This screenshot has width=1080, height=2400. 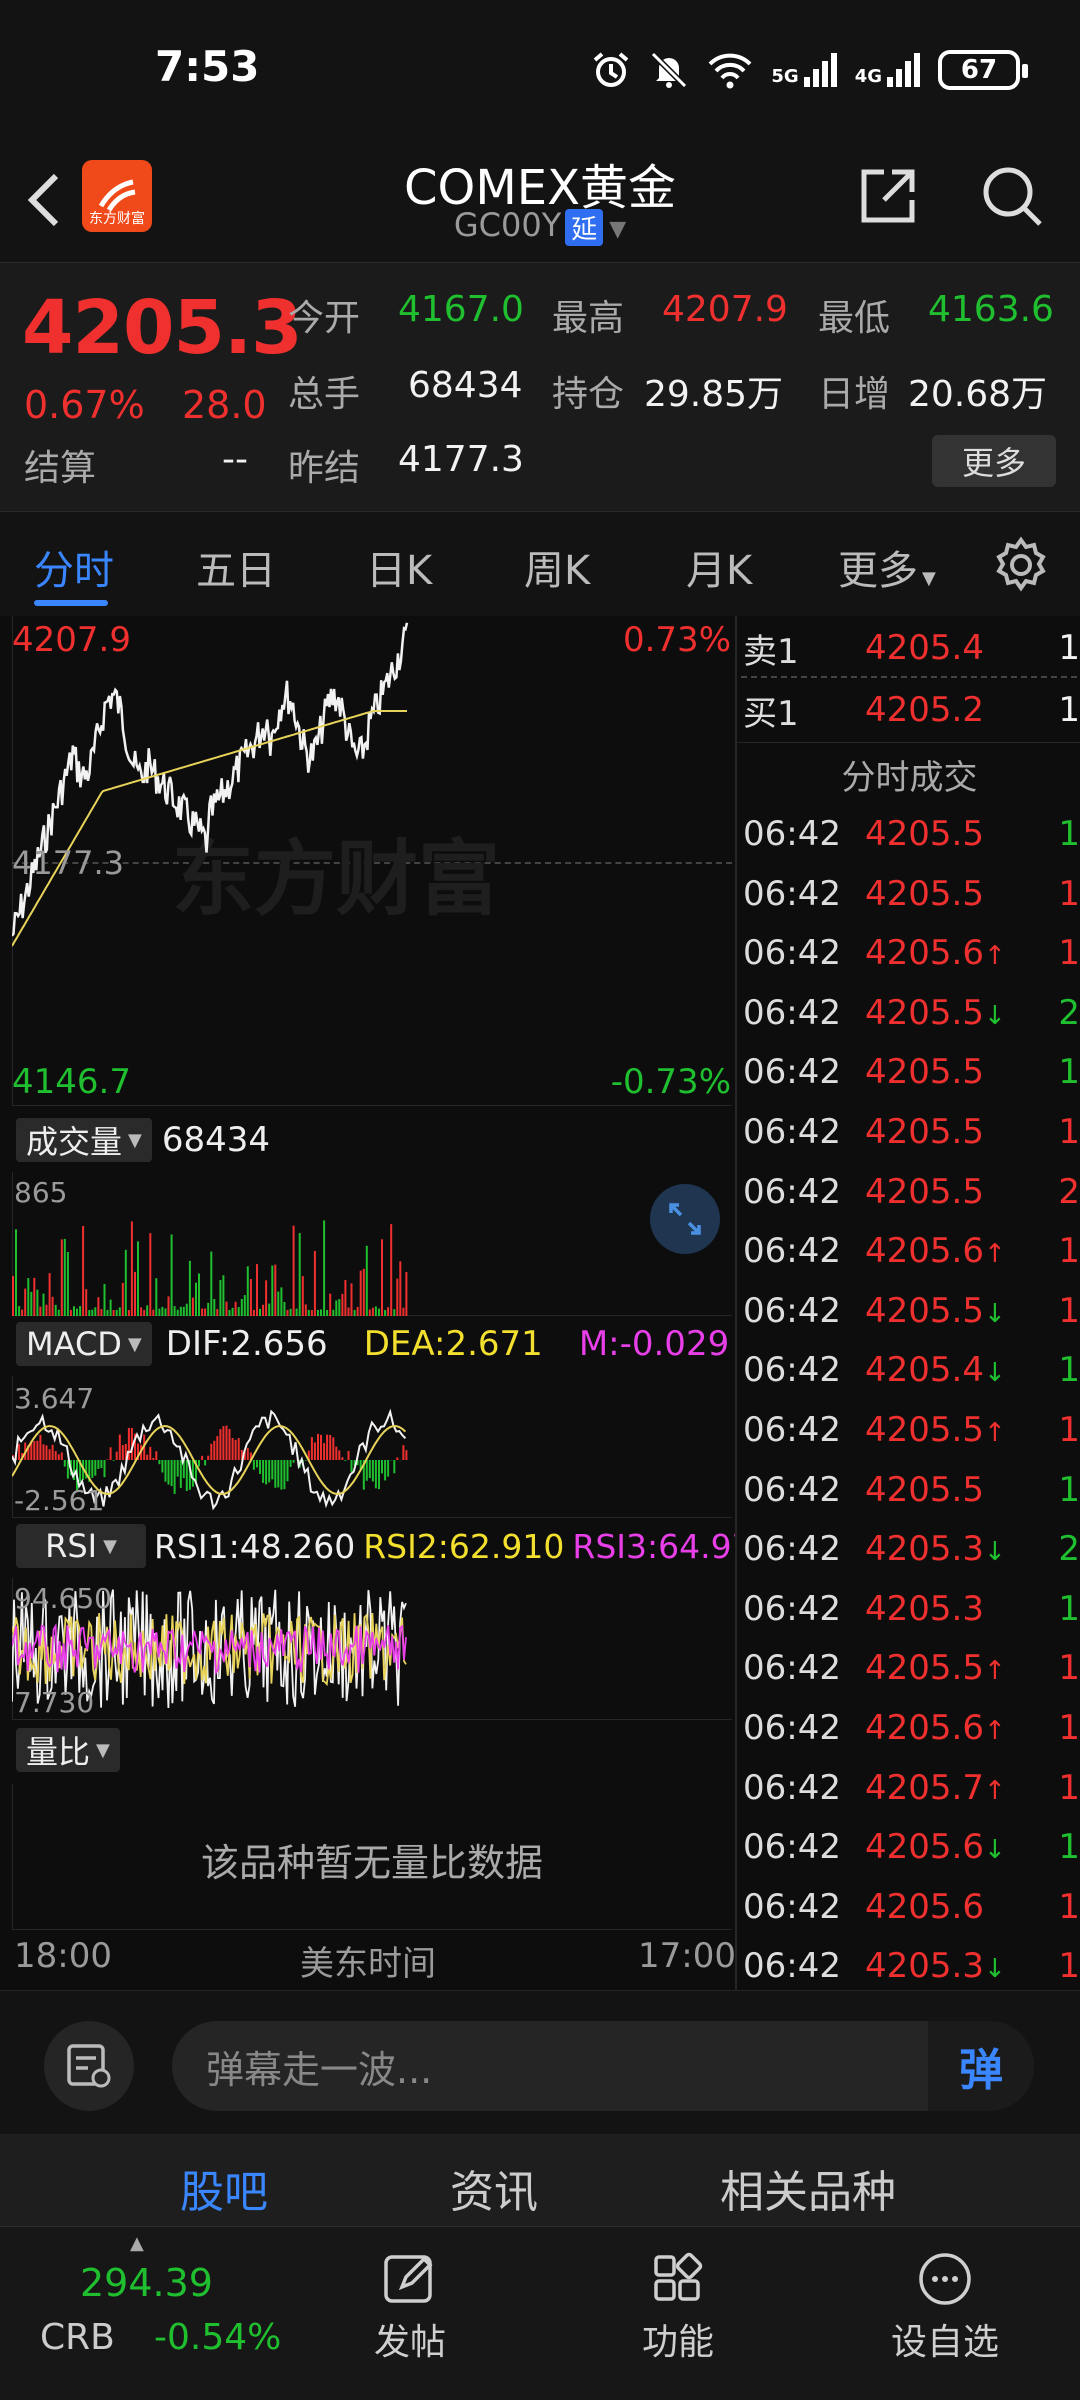 What do you see at coordinates (84, 1140) in the screenshot?
I see `volume-indicator-select: 成交量 ▼` at bounding box center [84, 1140].